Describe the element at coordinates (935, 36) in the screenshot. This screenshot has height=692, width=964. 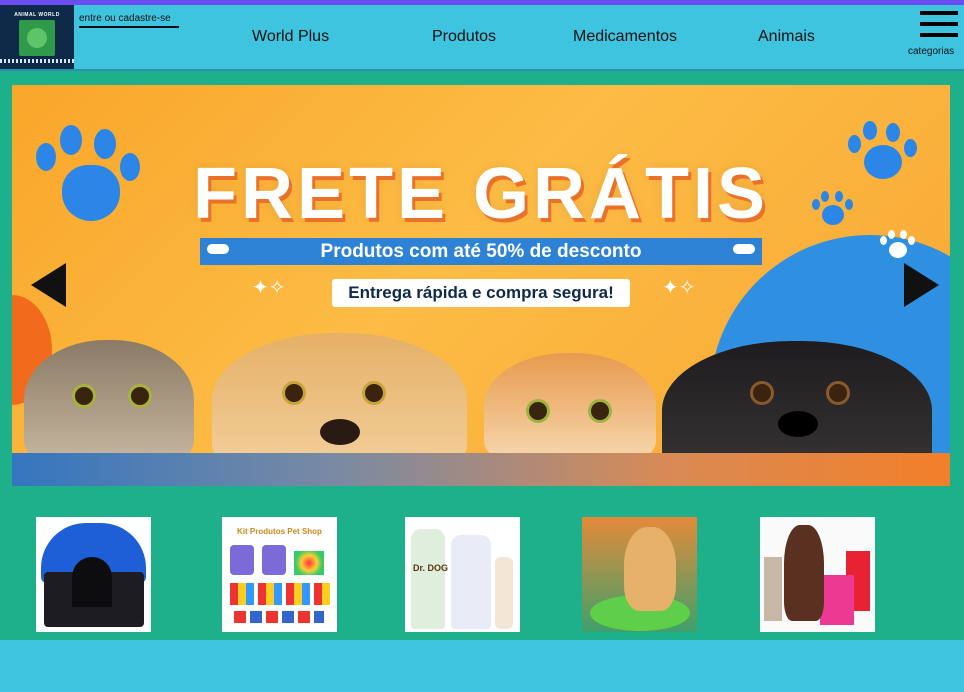
I see `categories-menu-button: categorias` at that location.